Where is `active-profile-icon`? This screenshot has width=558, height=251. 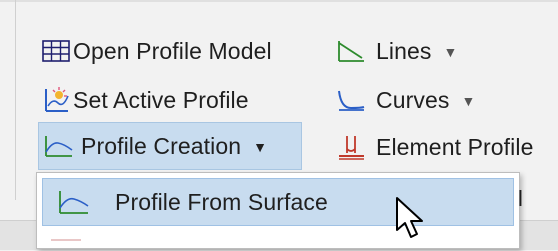 active-profile-icon is located at coordinates (56, 100).